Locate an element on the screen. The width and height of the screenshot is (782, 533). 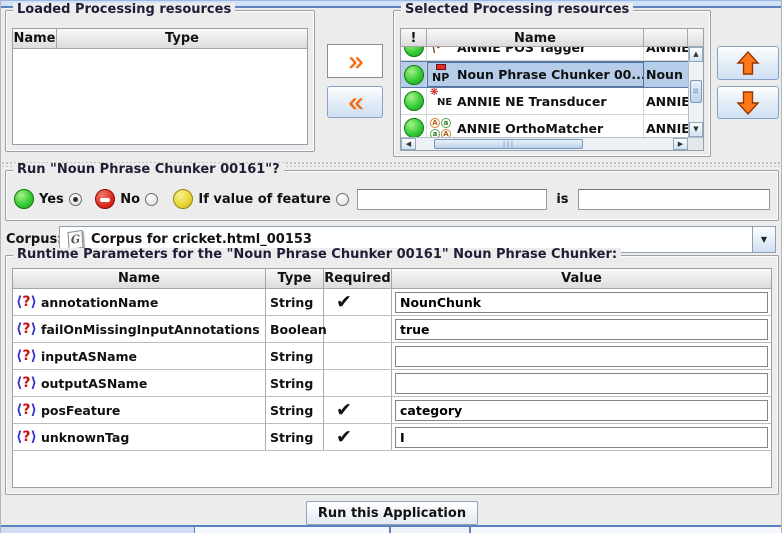
feature-value-field is located at coordinates (673, 199).